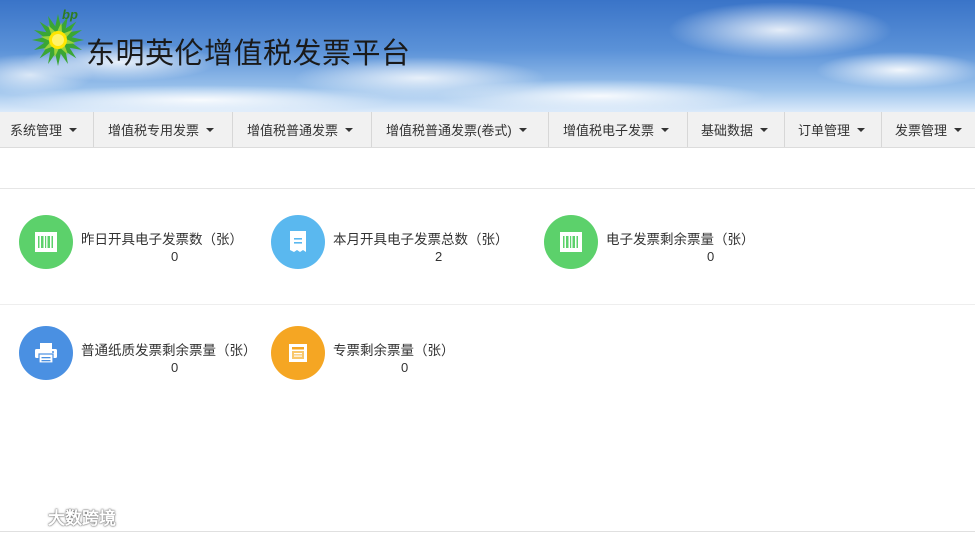  What do you see at coordinates (248, 54) in the screenshot?
I see `site-title: 东明英伦增值税发票平台` at bounding box center [248, 54].